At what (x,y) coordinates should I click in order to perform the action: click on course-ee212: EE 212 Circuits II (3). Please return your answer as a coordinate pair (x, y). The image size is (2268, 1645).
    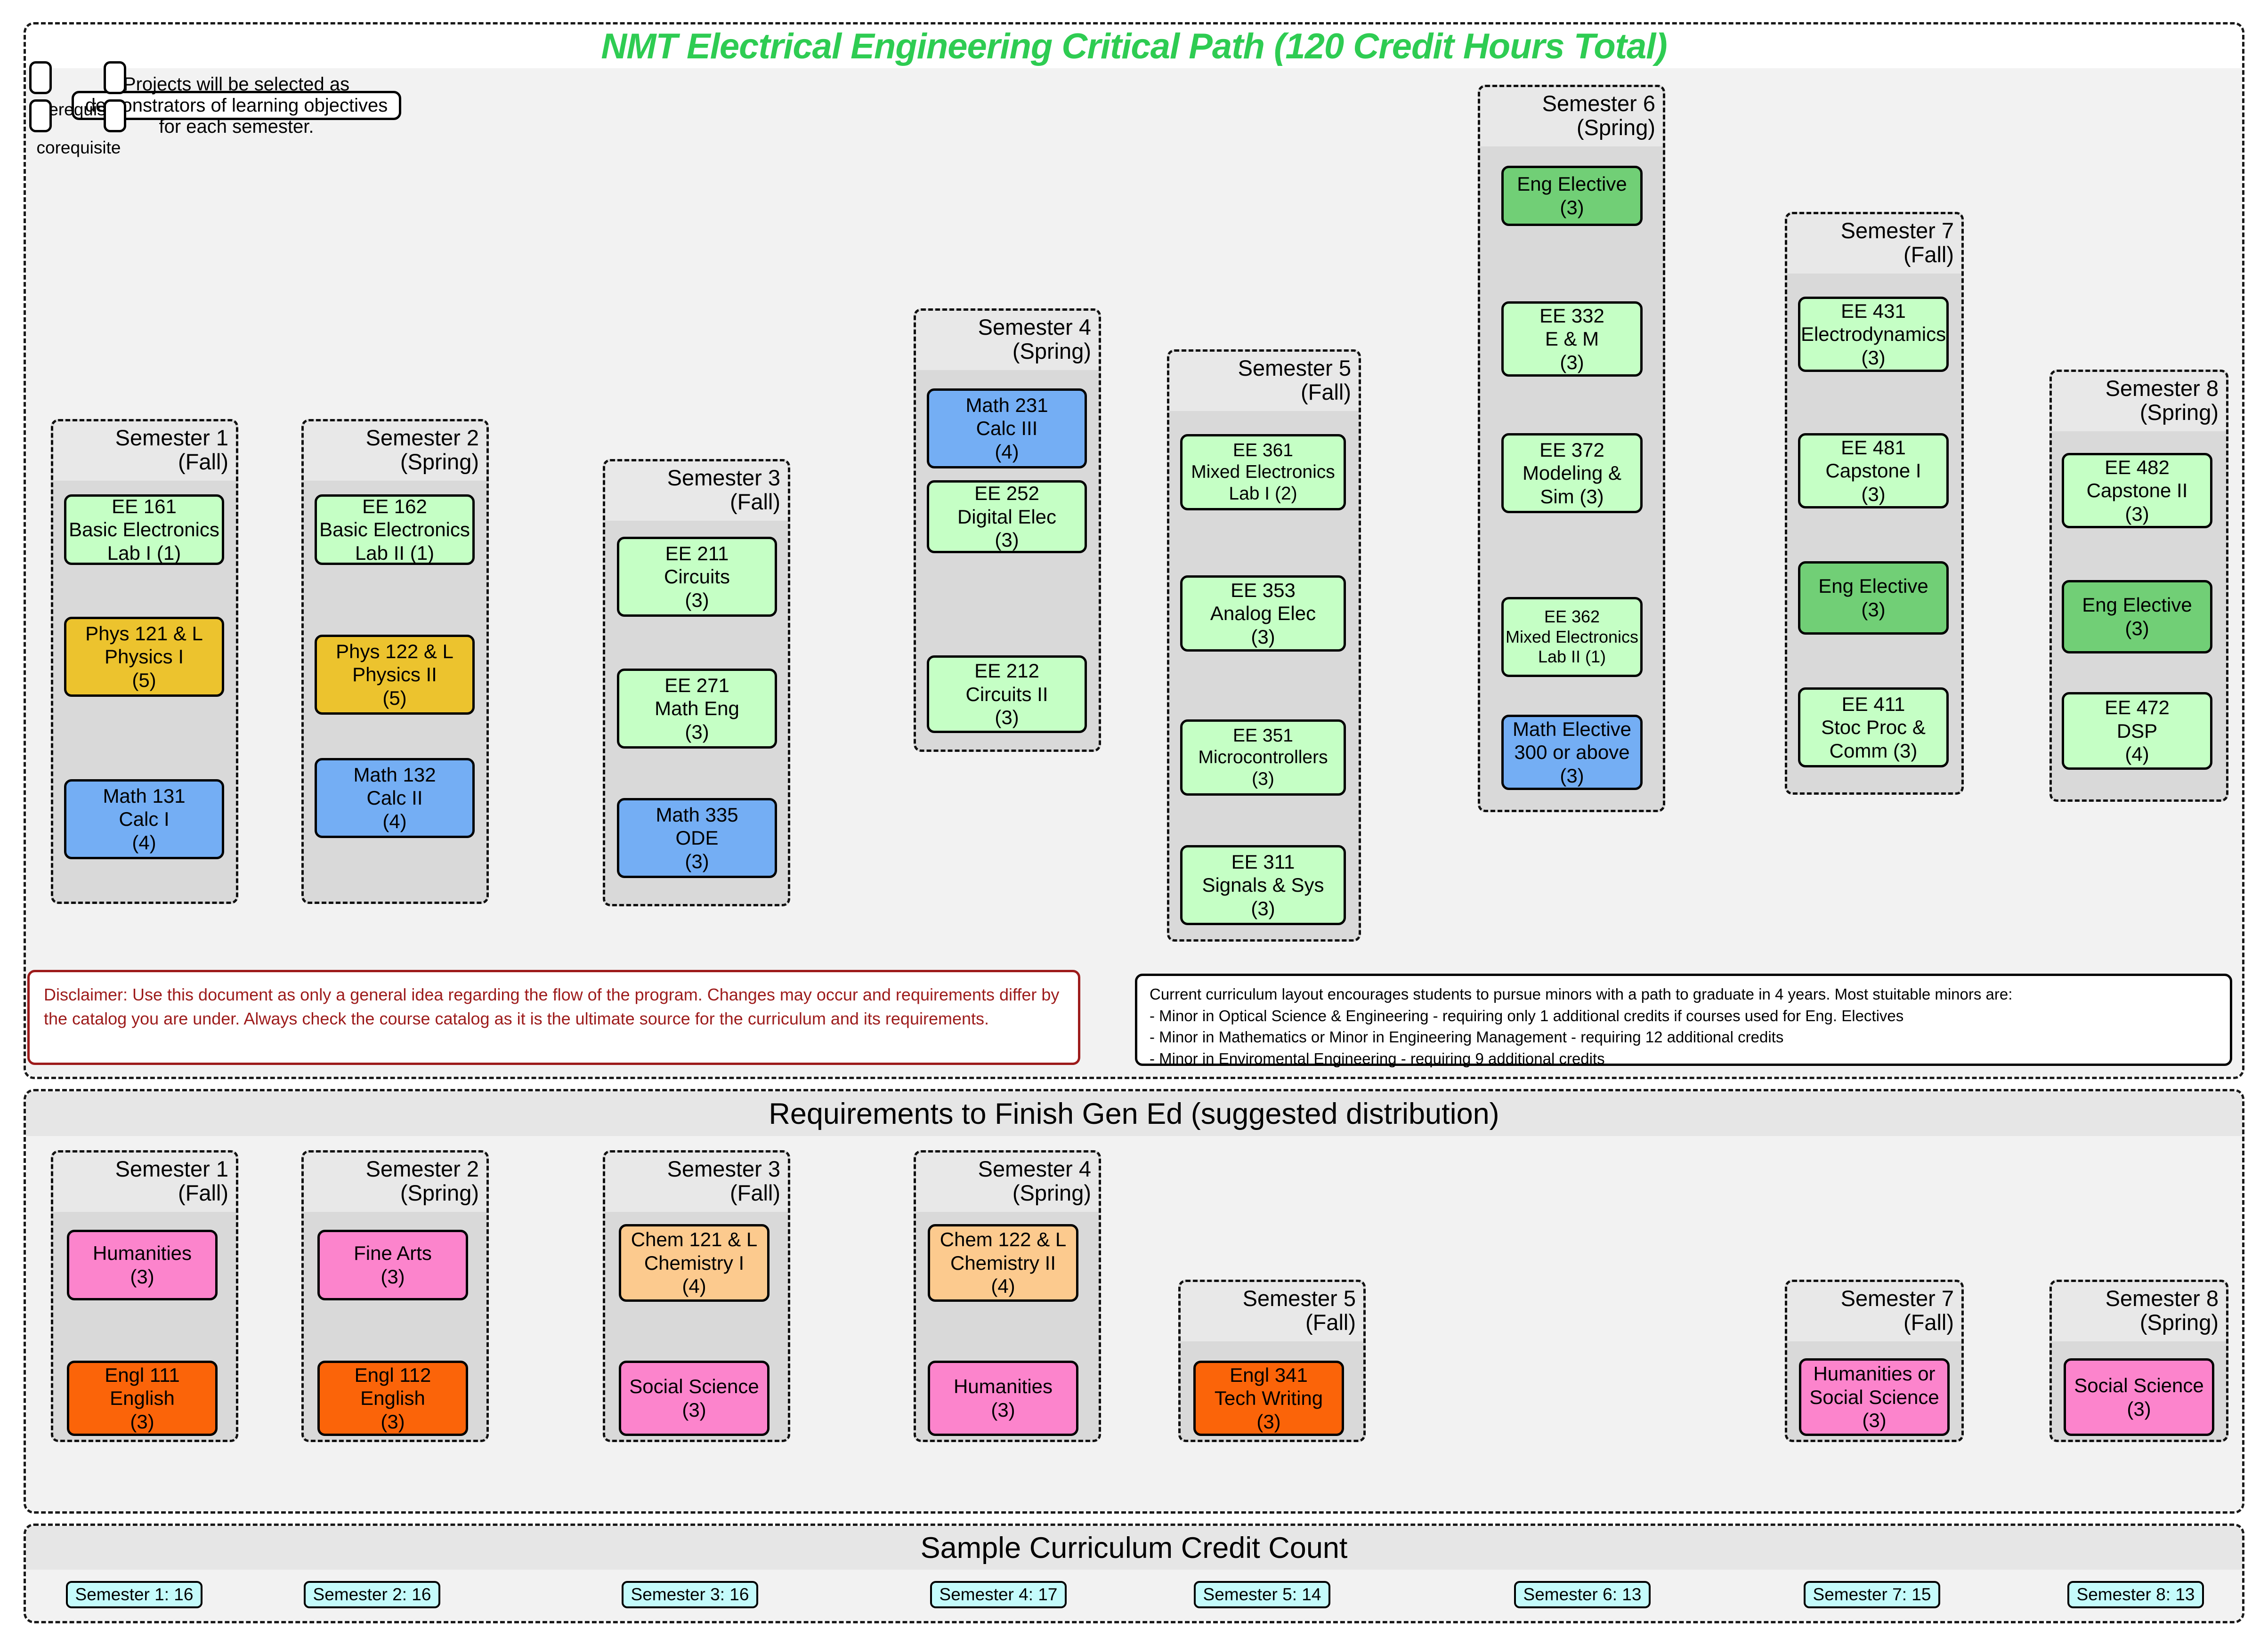
    Looking at the image, I should click on (1007, 694).